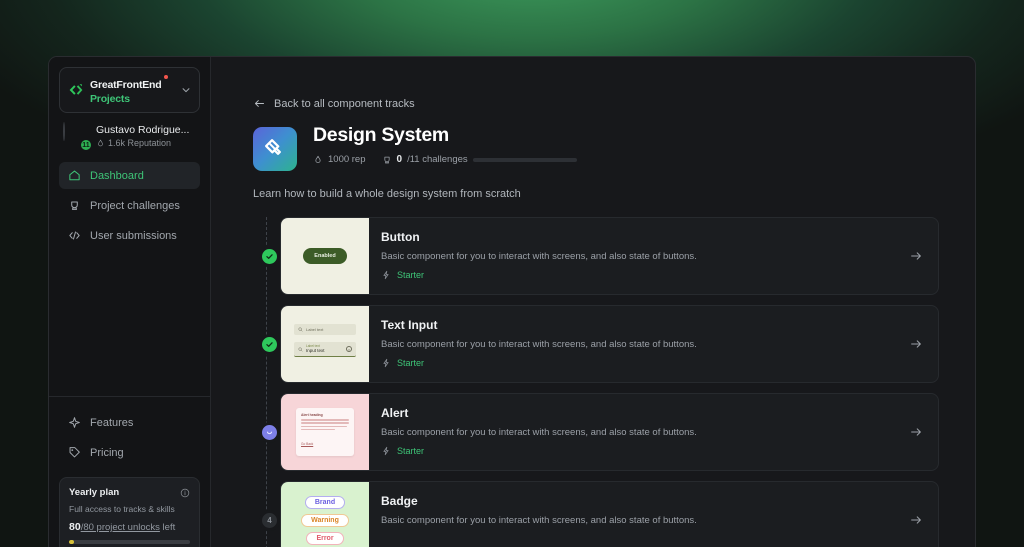 The width and height of the screenshot is (1024, 547). What do you see at coordinates (74, 175) in the screenshot?
I see `home-icon` at bounding box center [74, 175].